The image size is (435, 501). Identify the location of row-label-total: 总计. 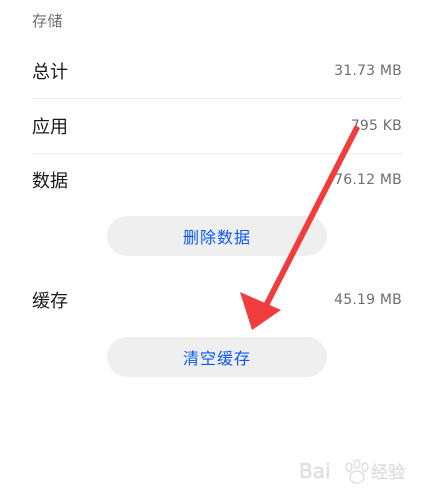
(50, 72).